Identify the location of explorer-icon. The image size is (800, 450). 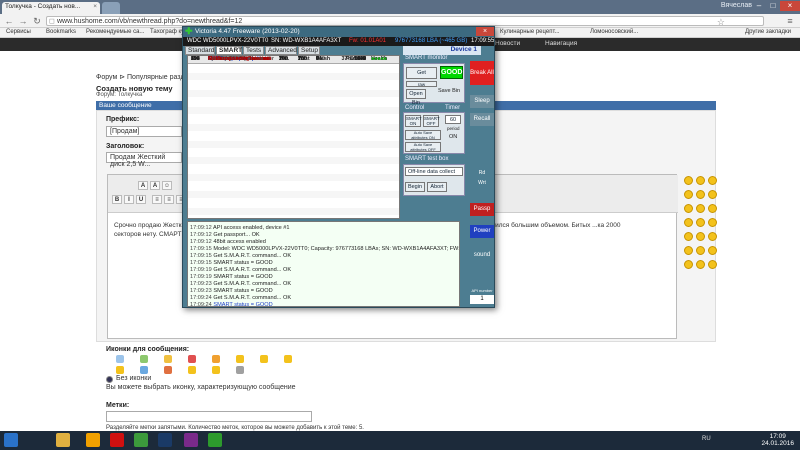
(63, 440).